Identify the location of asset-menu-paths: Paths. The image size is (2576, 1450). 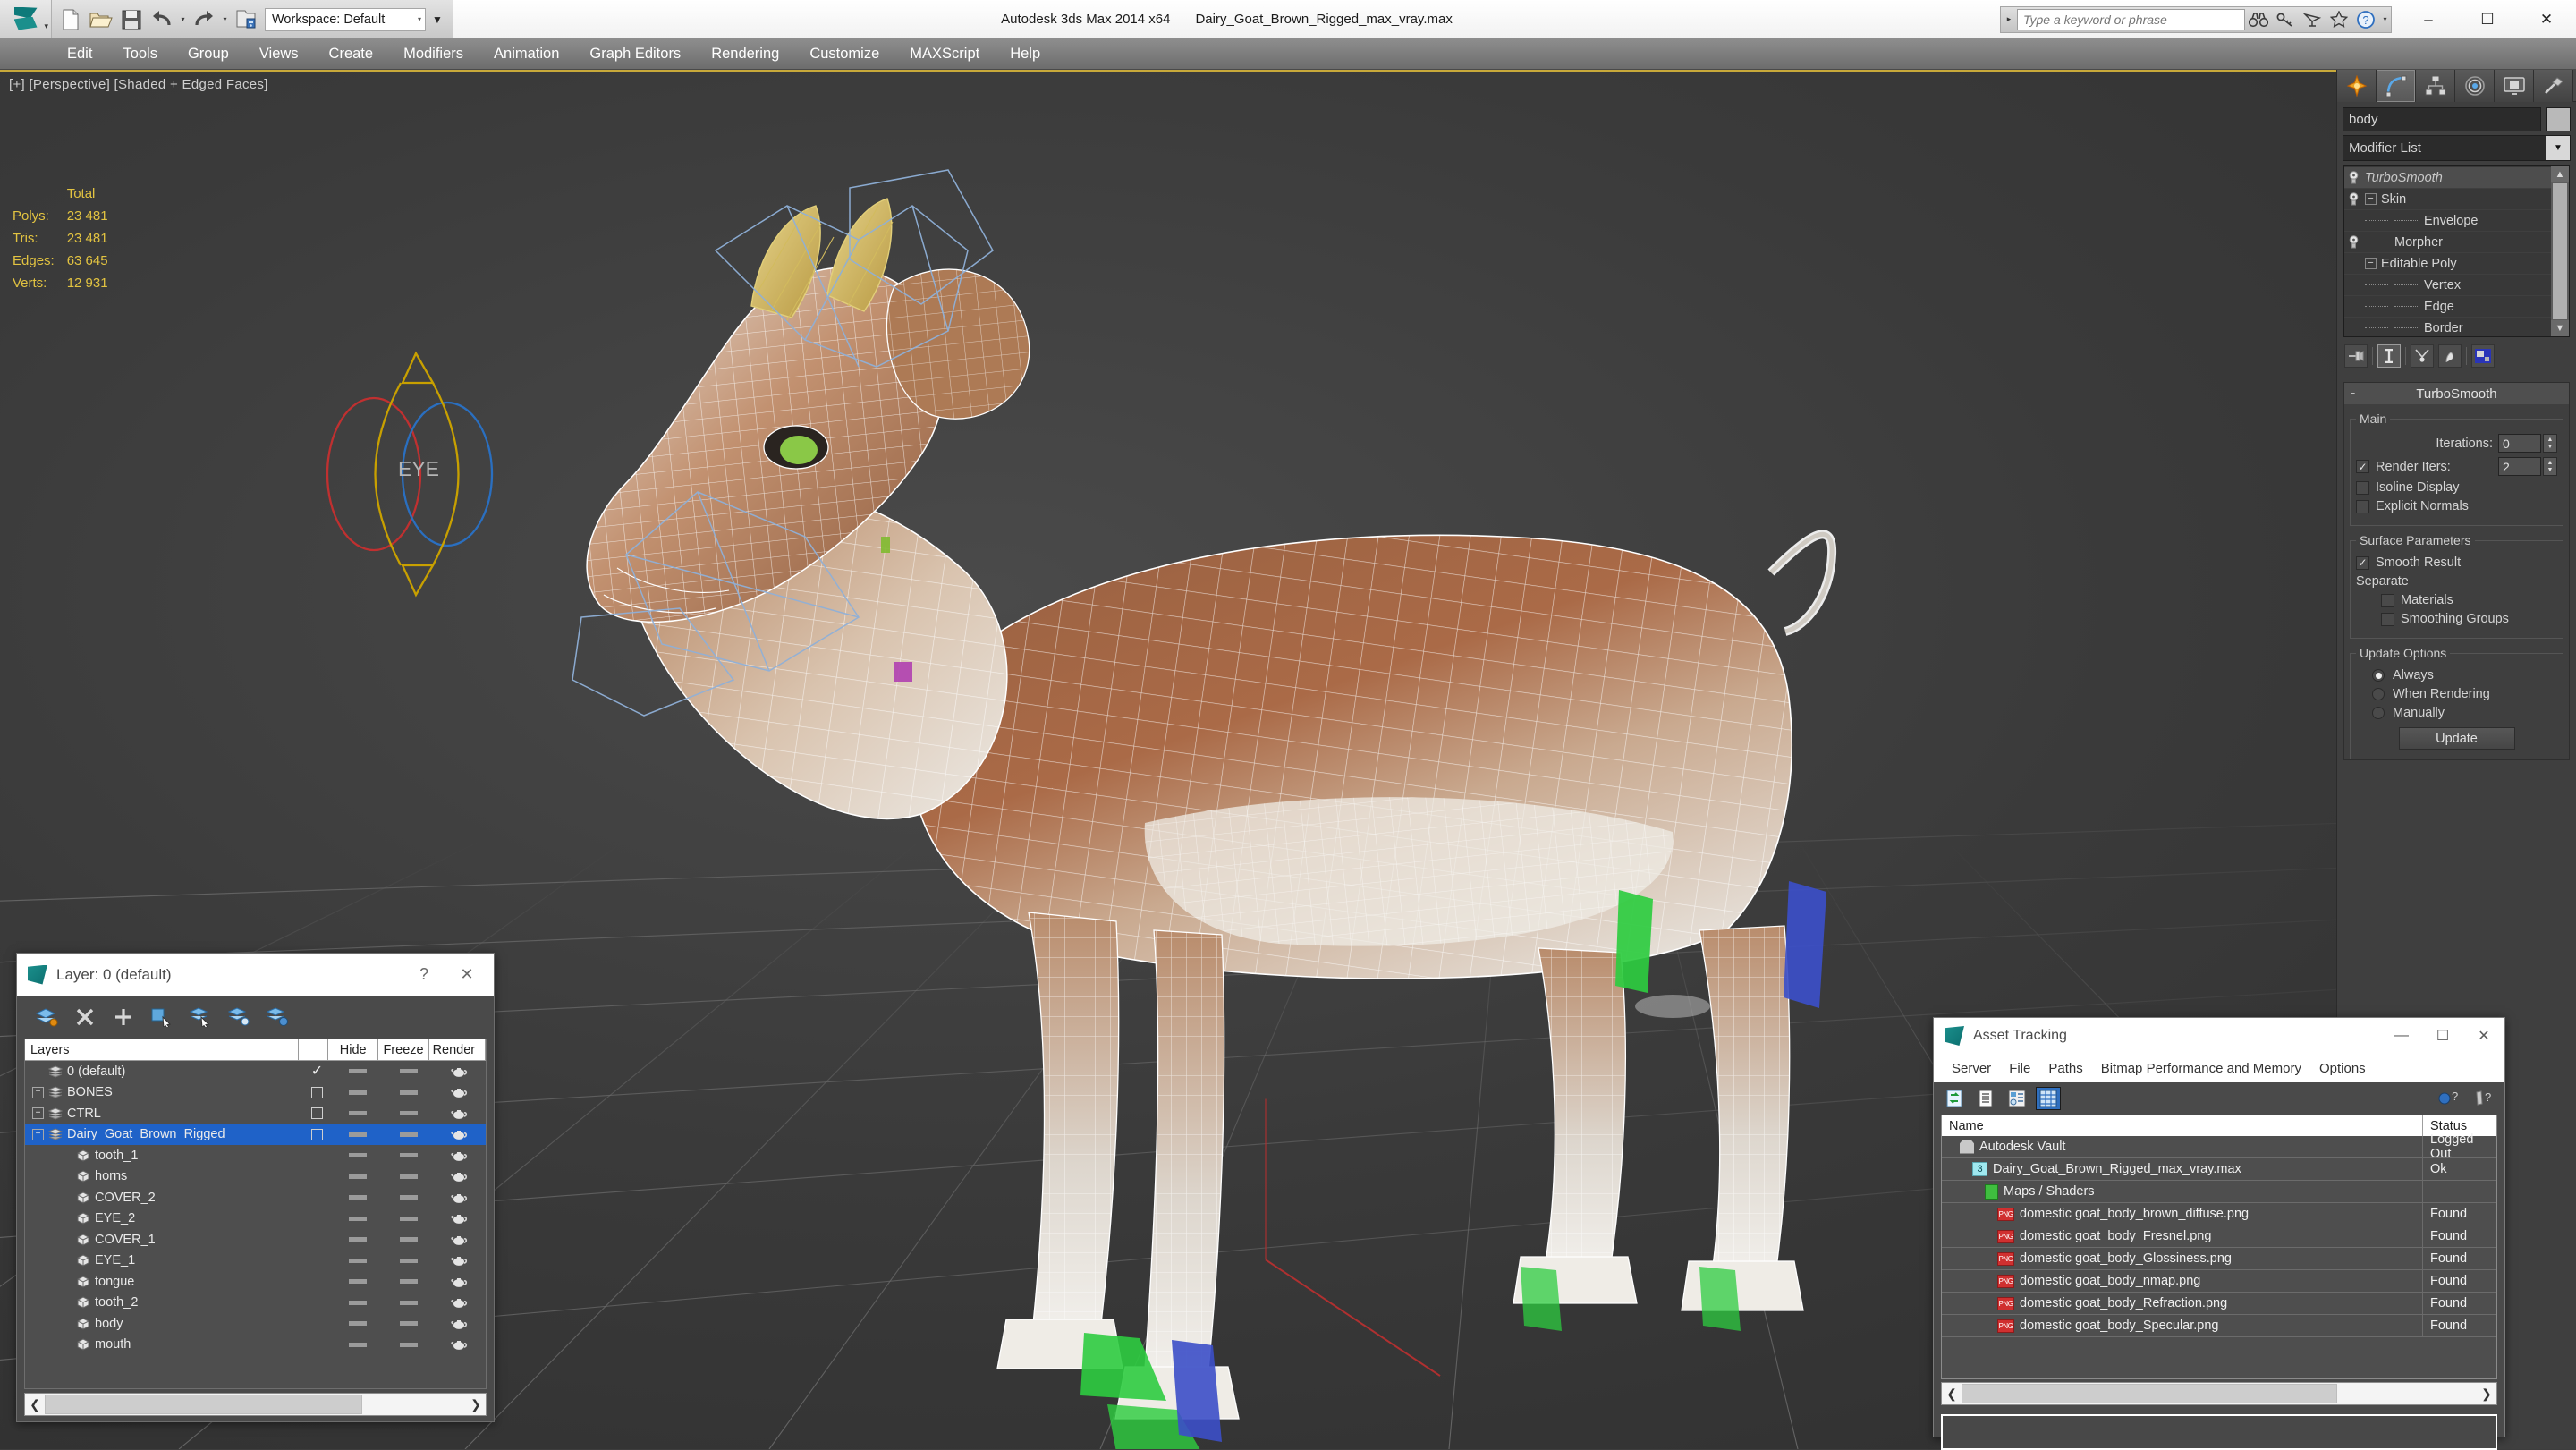
(2065, 1068).